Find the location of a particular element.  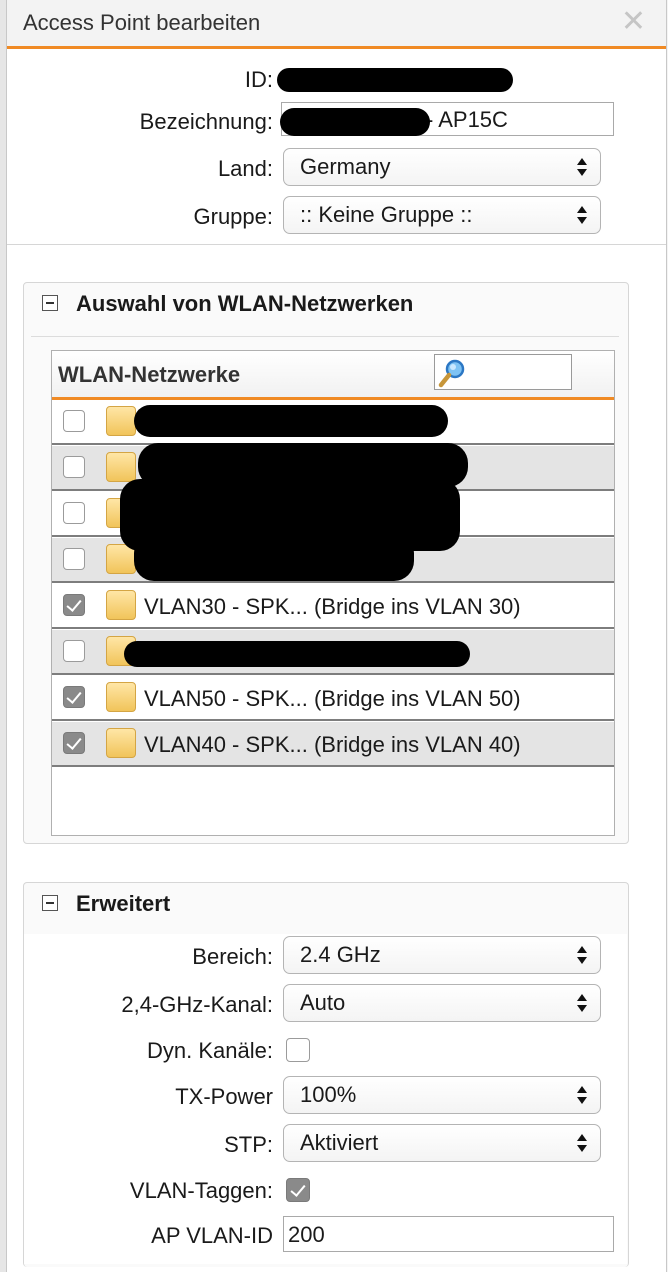

wlan-grid-header-label: WLAN-Netzwerke is located at coordinates (149, 374).